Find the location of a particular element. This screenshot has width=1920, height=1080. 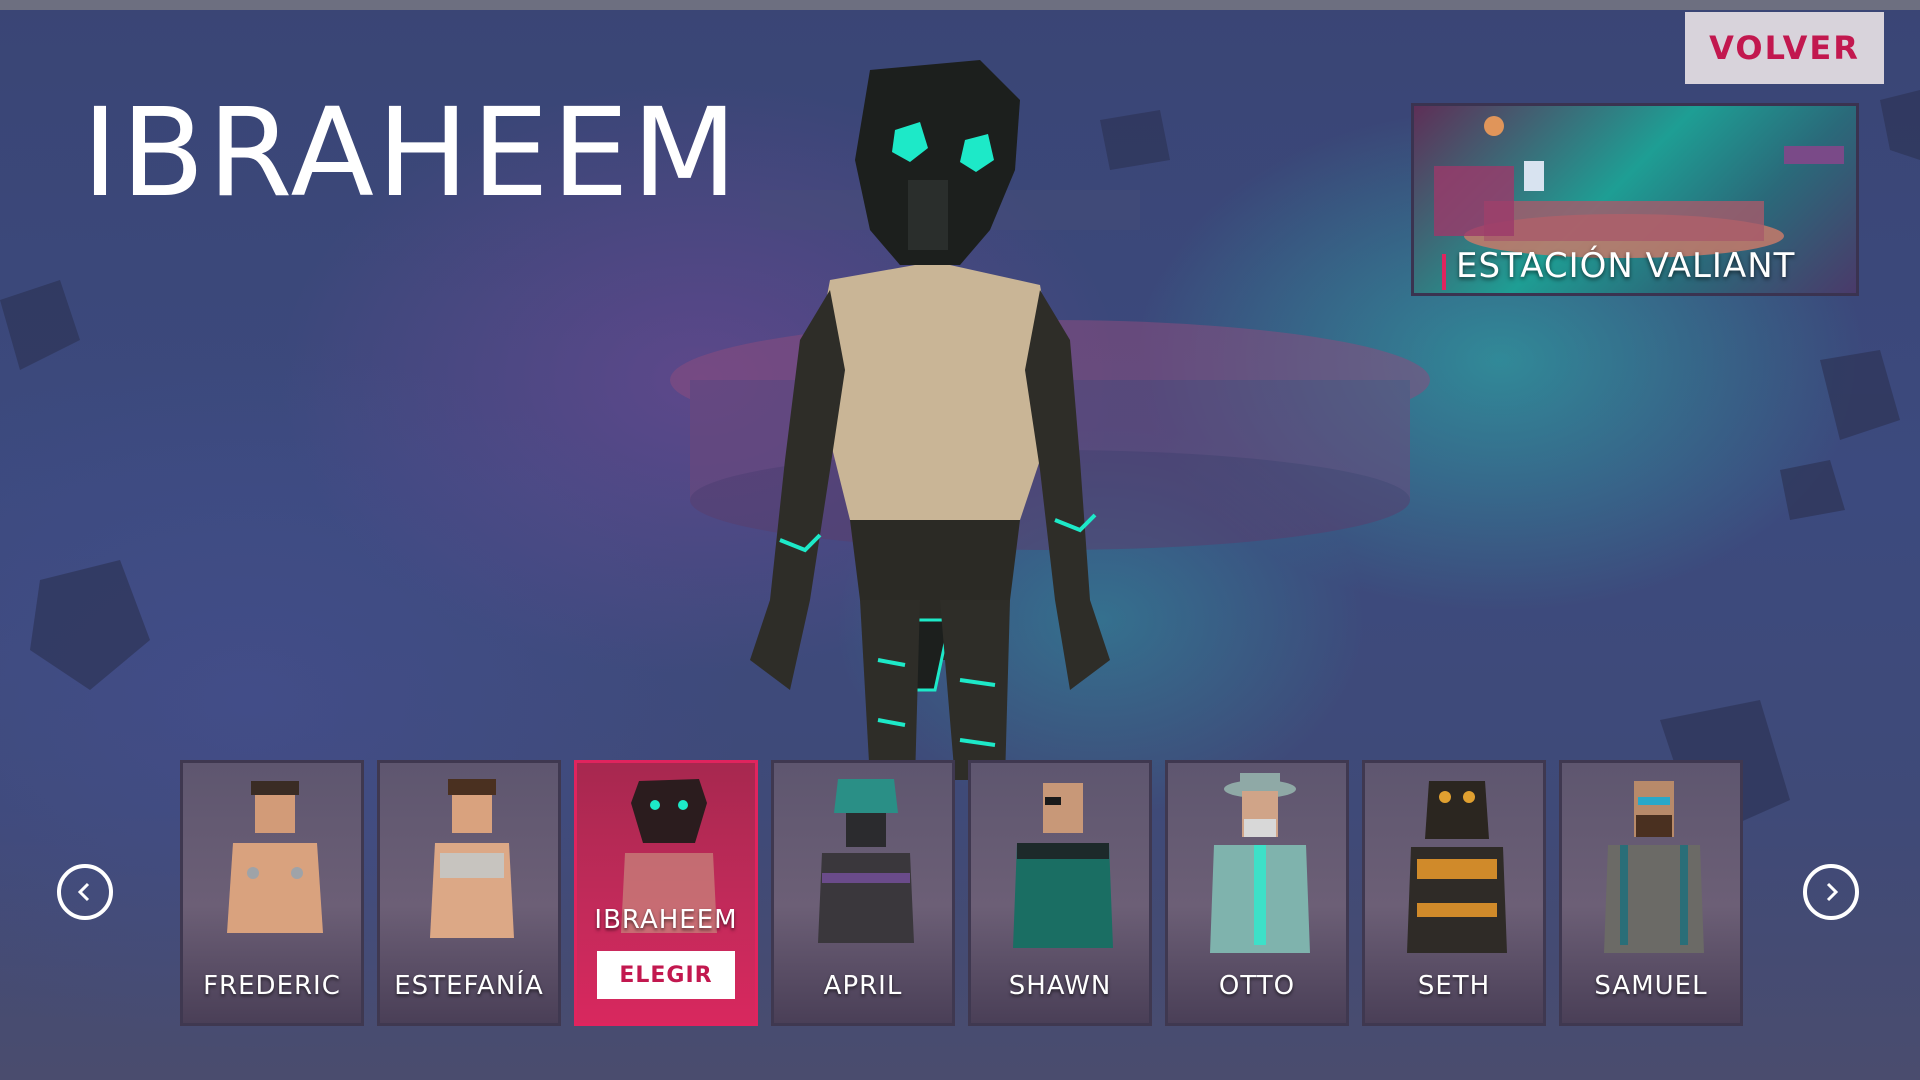

roster-prev-button is located at coordinates (85, 892).